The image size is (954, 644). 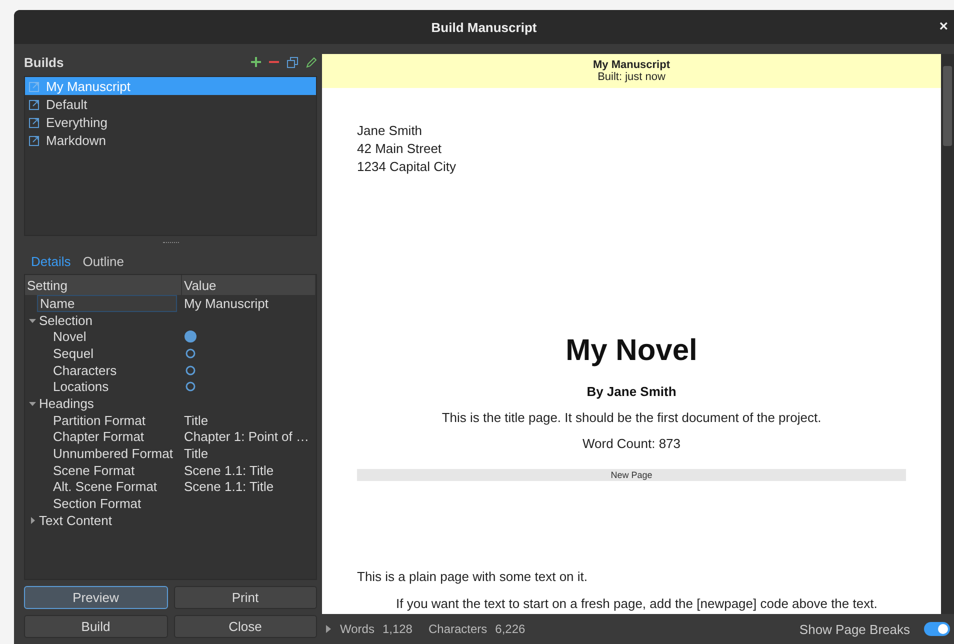 What do you see at coordinates (170, 243) in the screenshot?
I see `splitter-handle` at bounding box center [170, 243].